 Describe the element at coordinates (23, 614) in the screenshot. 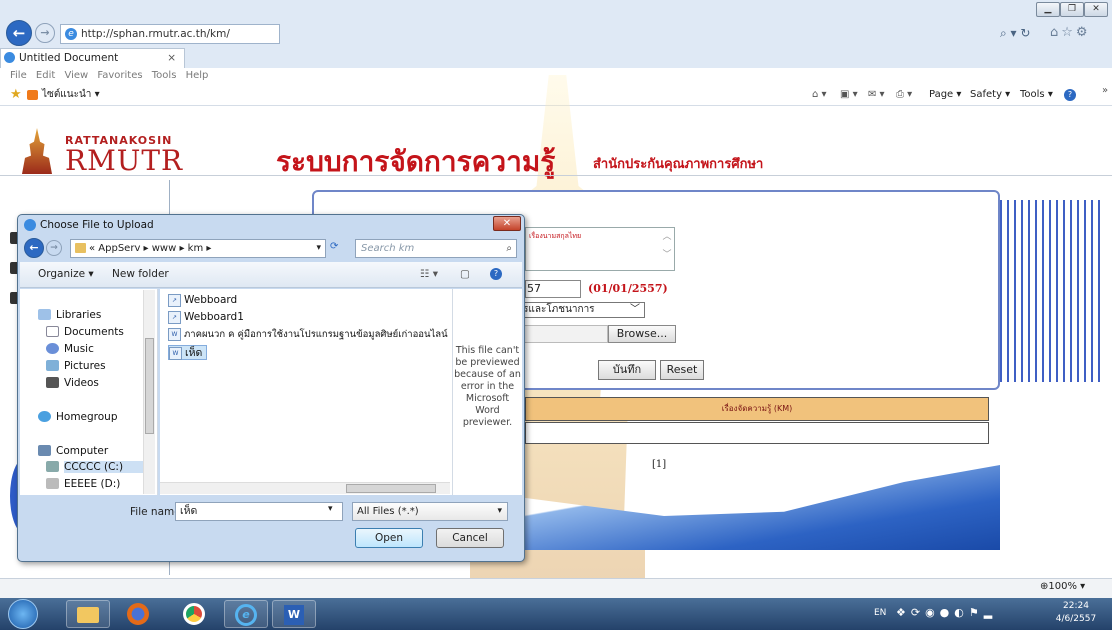

I see `start-button` at that location.